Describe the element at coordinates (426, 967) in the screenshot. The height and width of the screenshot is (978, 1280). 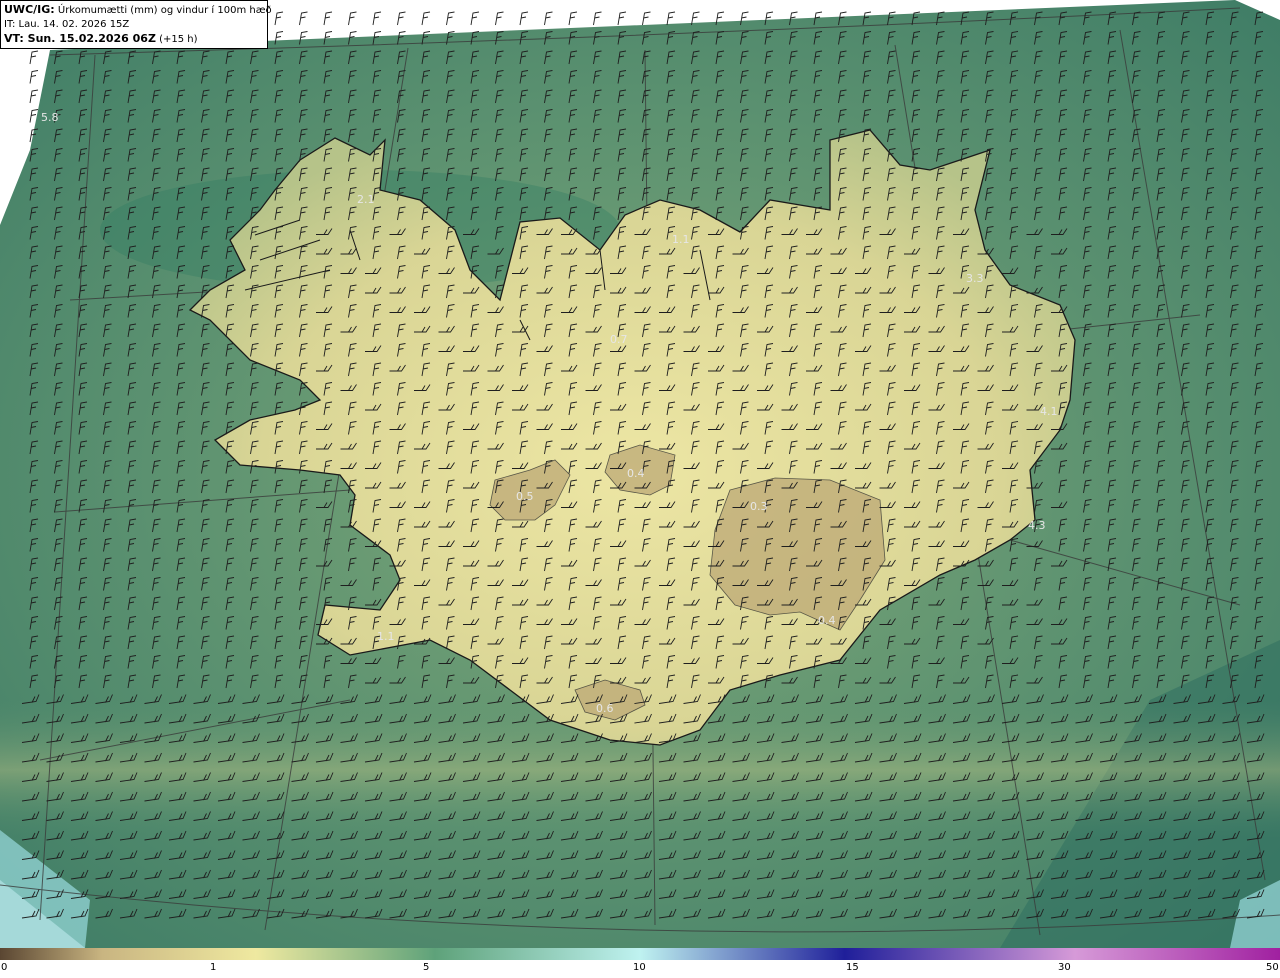
I see `colorbar-tick: 5` at that location.